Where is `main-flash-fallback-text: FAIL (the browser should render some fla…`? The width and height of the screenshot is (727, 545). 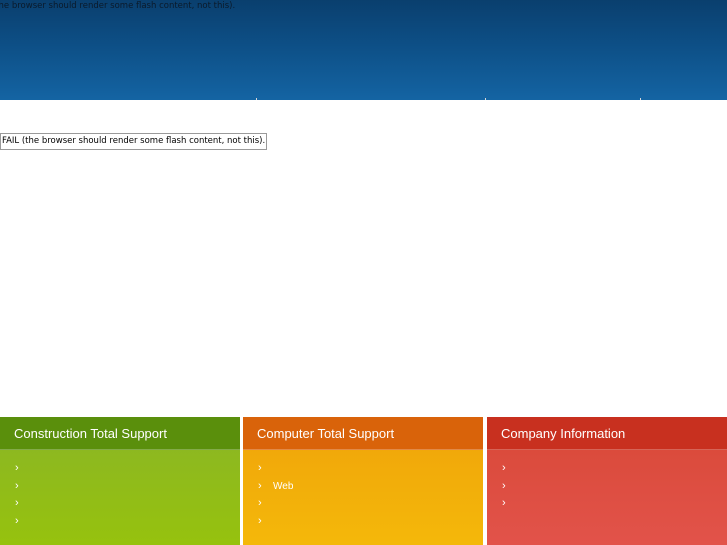 main-flash-fallback-text: FAIL (the browser should render some fla… is located at coordinates (134, 141).